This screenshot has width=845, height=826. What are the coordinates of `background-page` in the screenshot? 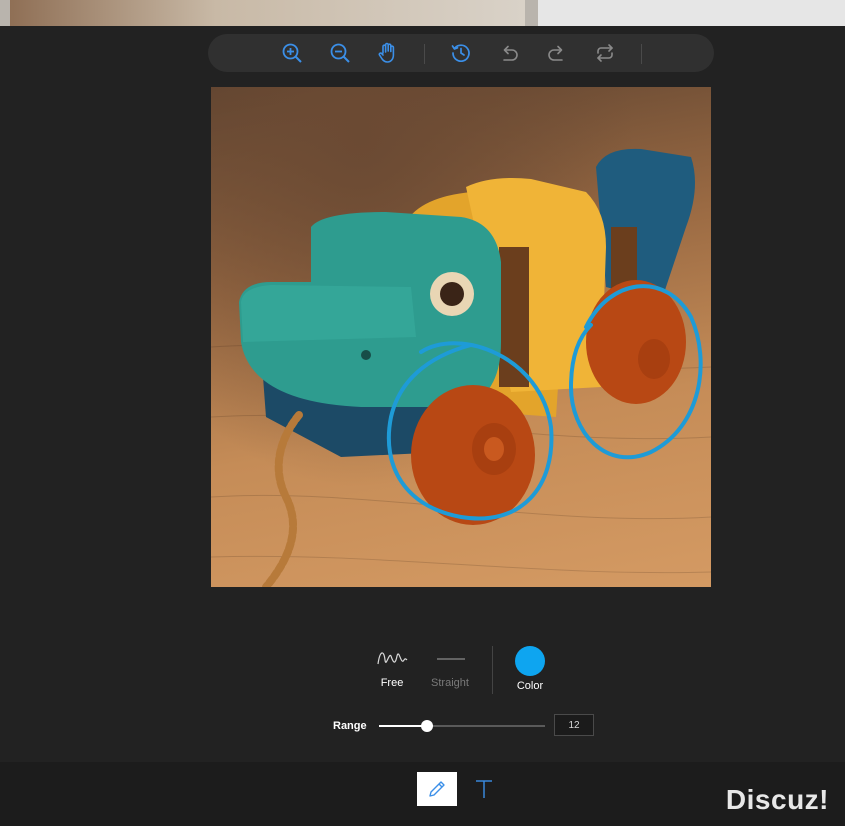 It's located at (422, 13).